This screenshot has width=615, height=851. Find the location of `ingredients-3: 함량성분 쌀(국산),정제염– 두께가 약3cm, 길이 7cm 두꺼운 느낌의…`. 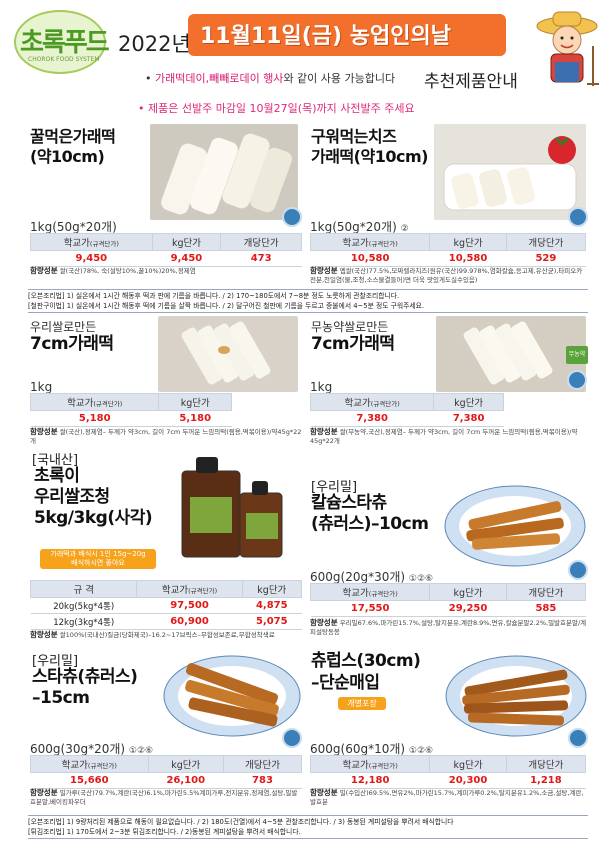

ingredients-3: 함량성분 쌀(국산),정제염– 두께가 약3cm, 길이 7cm 두꺼운 느낌의… is located at coordinates (166, 436).